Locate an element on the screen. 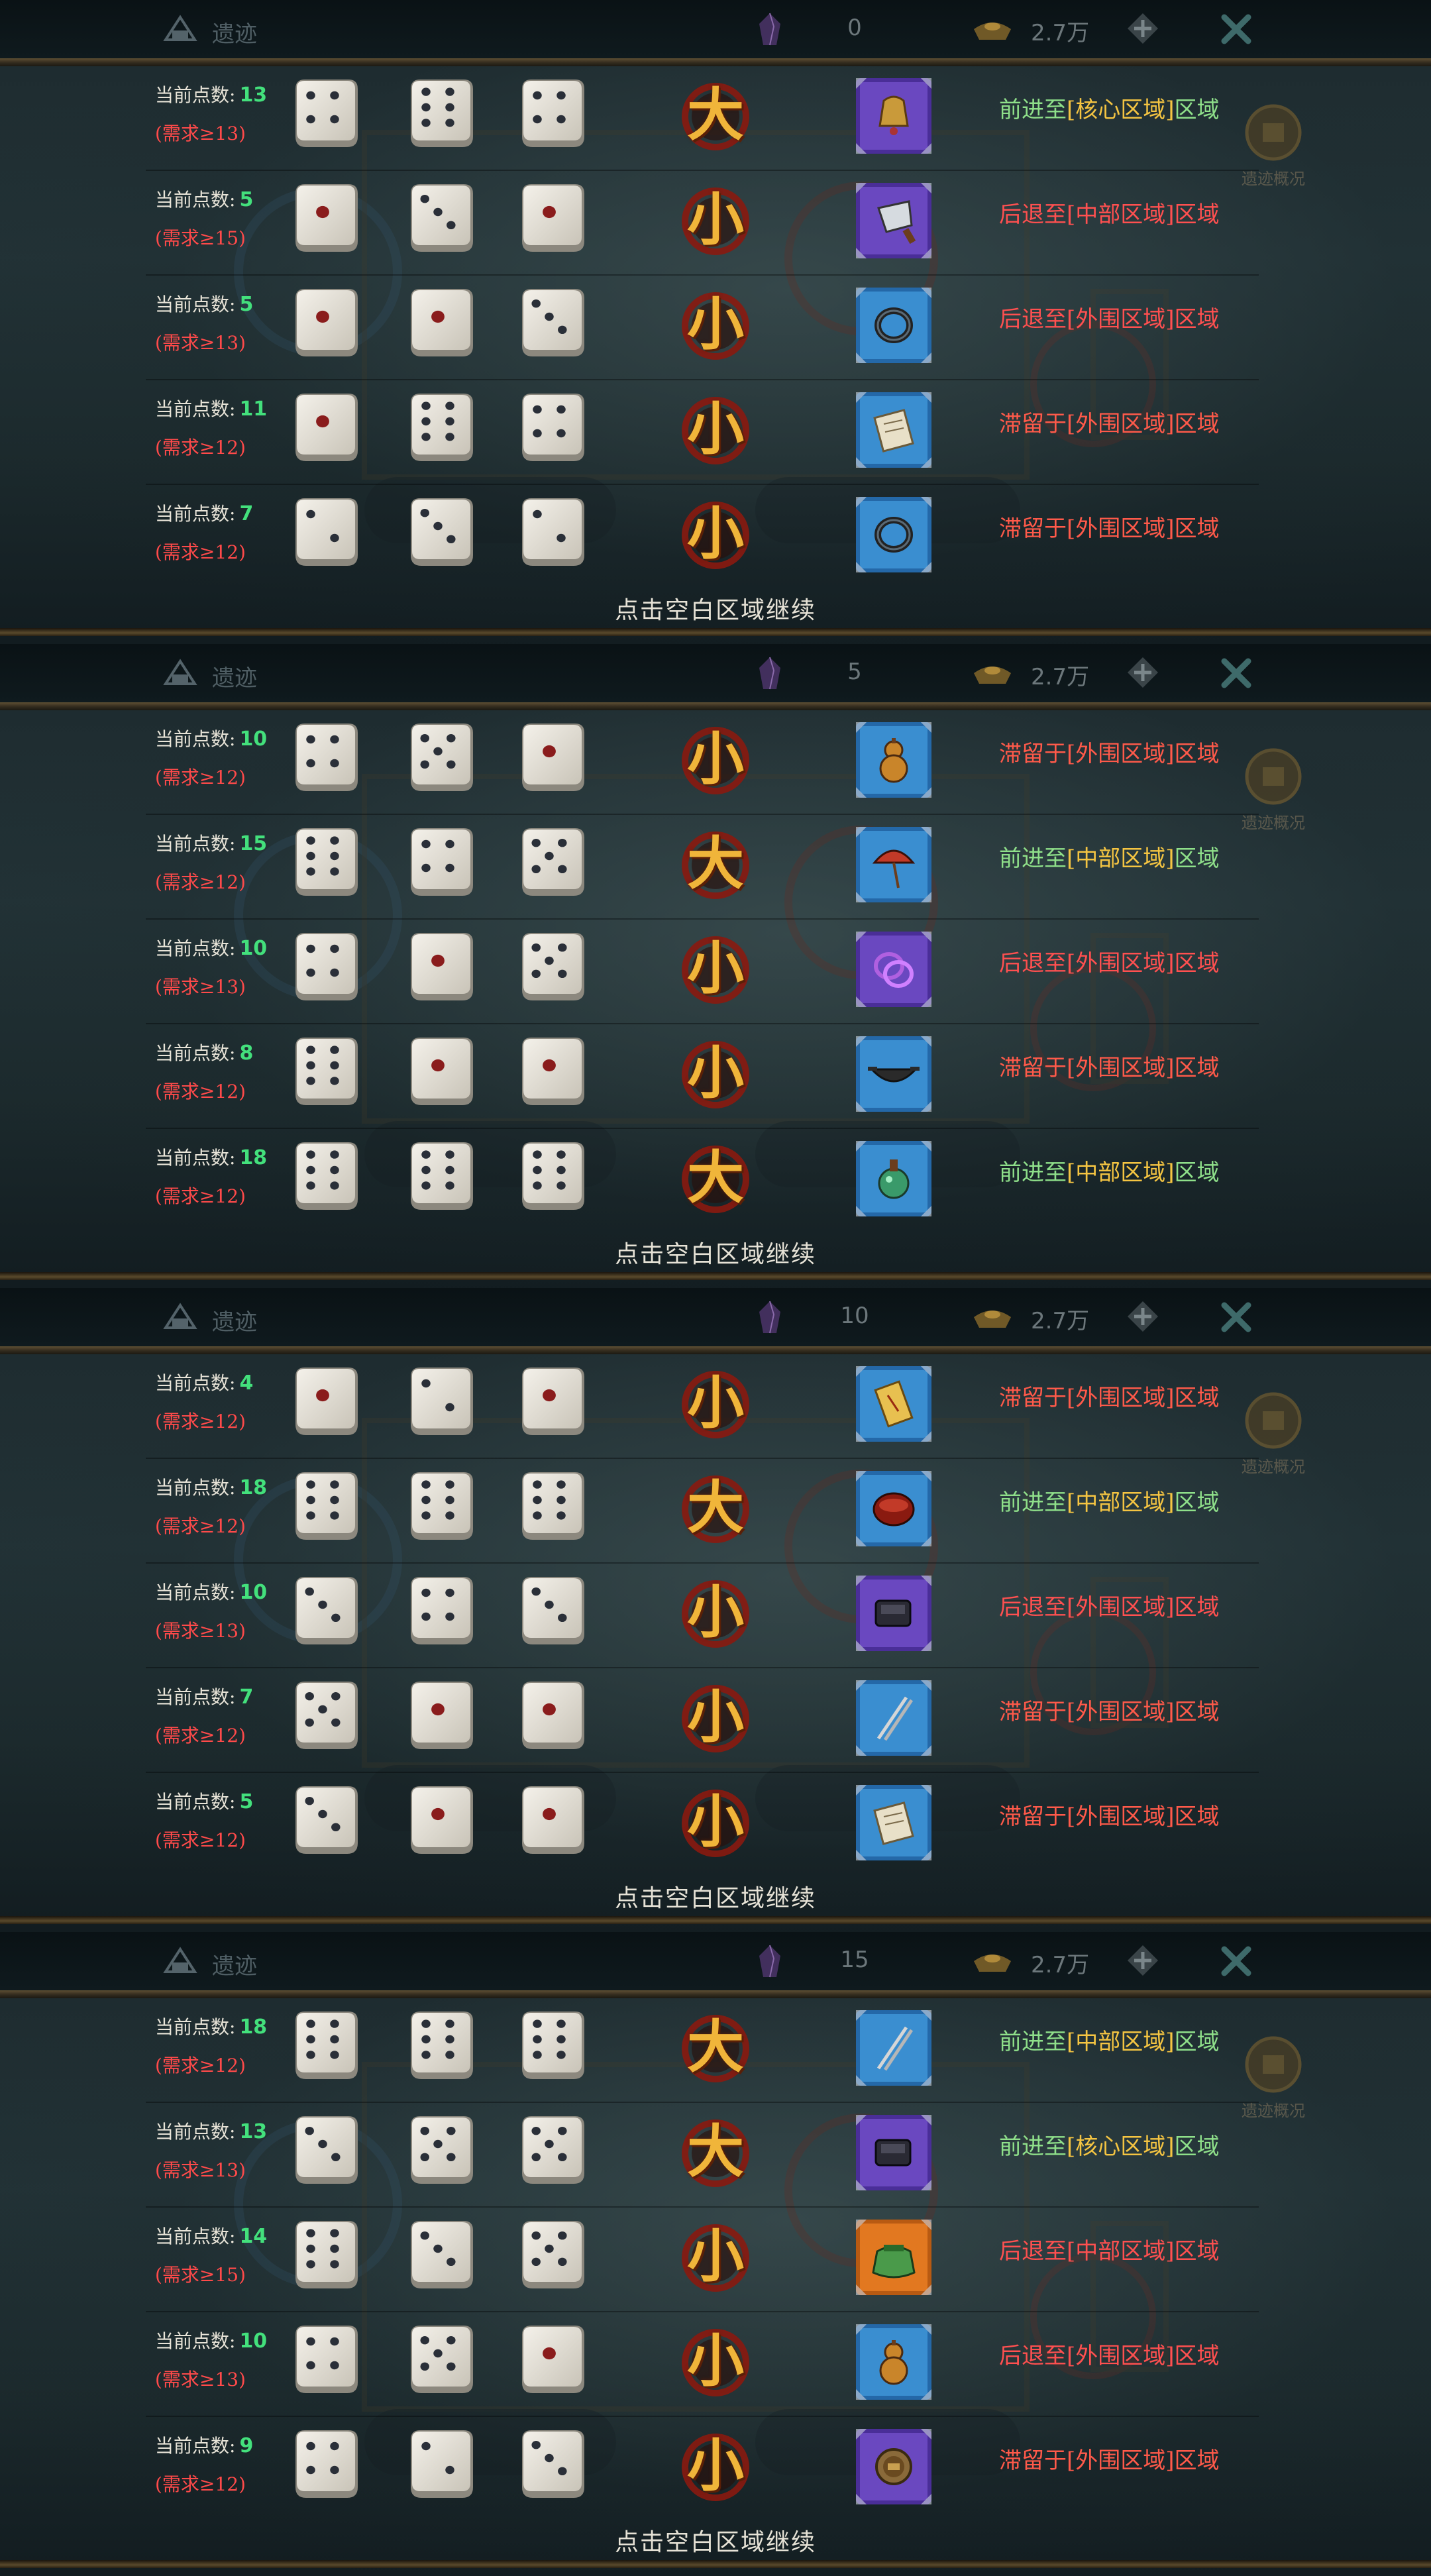 The width and height of the screenshot is (1431, 2576). current-points-value: 14 is located at coordinates (254, 2236).